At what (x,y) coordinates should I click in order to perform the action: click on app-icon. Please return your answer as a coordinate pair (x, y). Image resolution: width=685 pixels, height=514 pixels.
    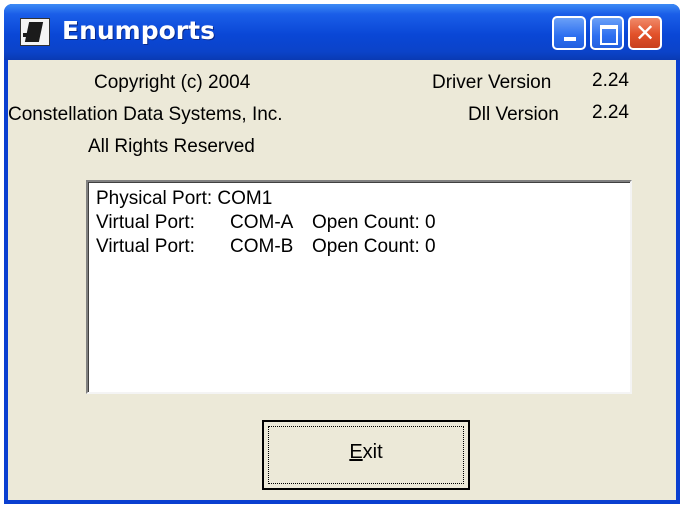
    Looking at the image, I should click on (35, 32).